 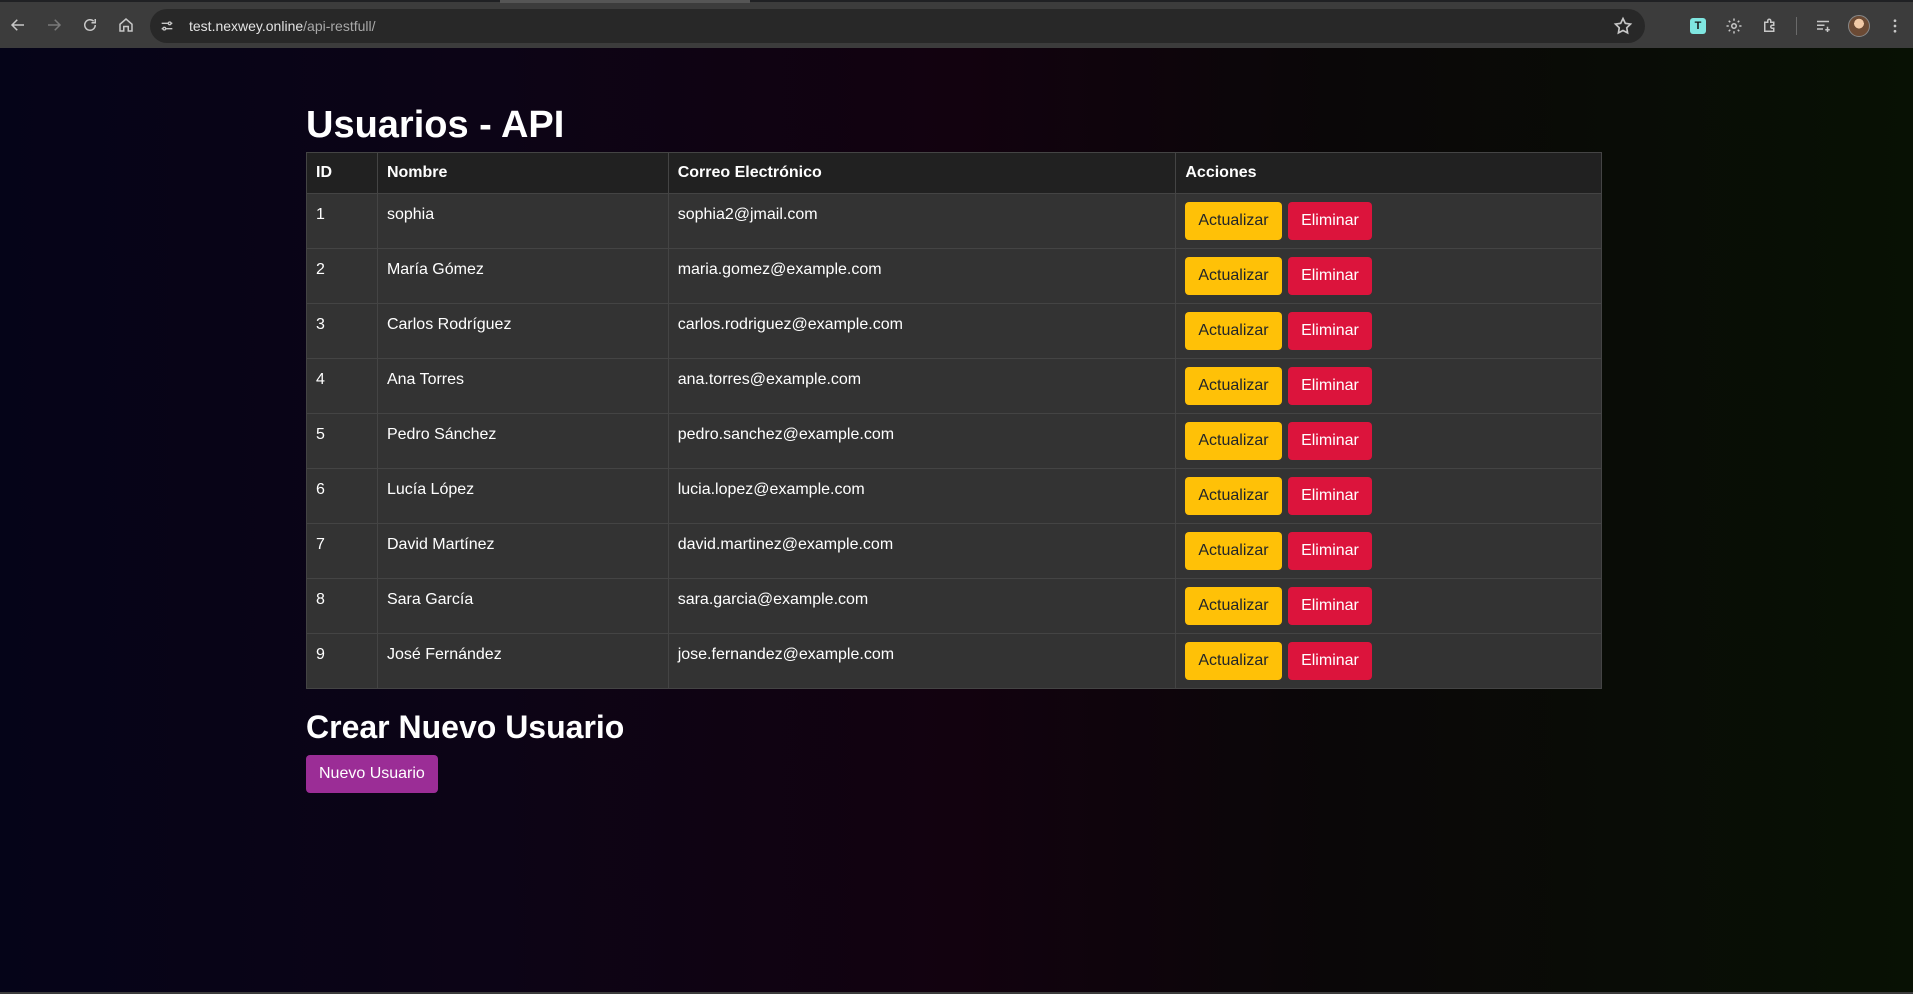 What do you see at coordinates (342, 496) in the screenshot?
I see `cell-id: 6` at bounding box center [342, 496].